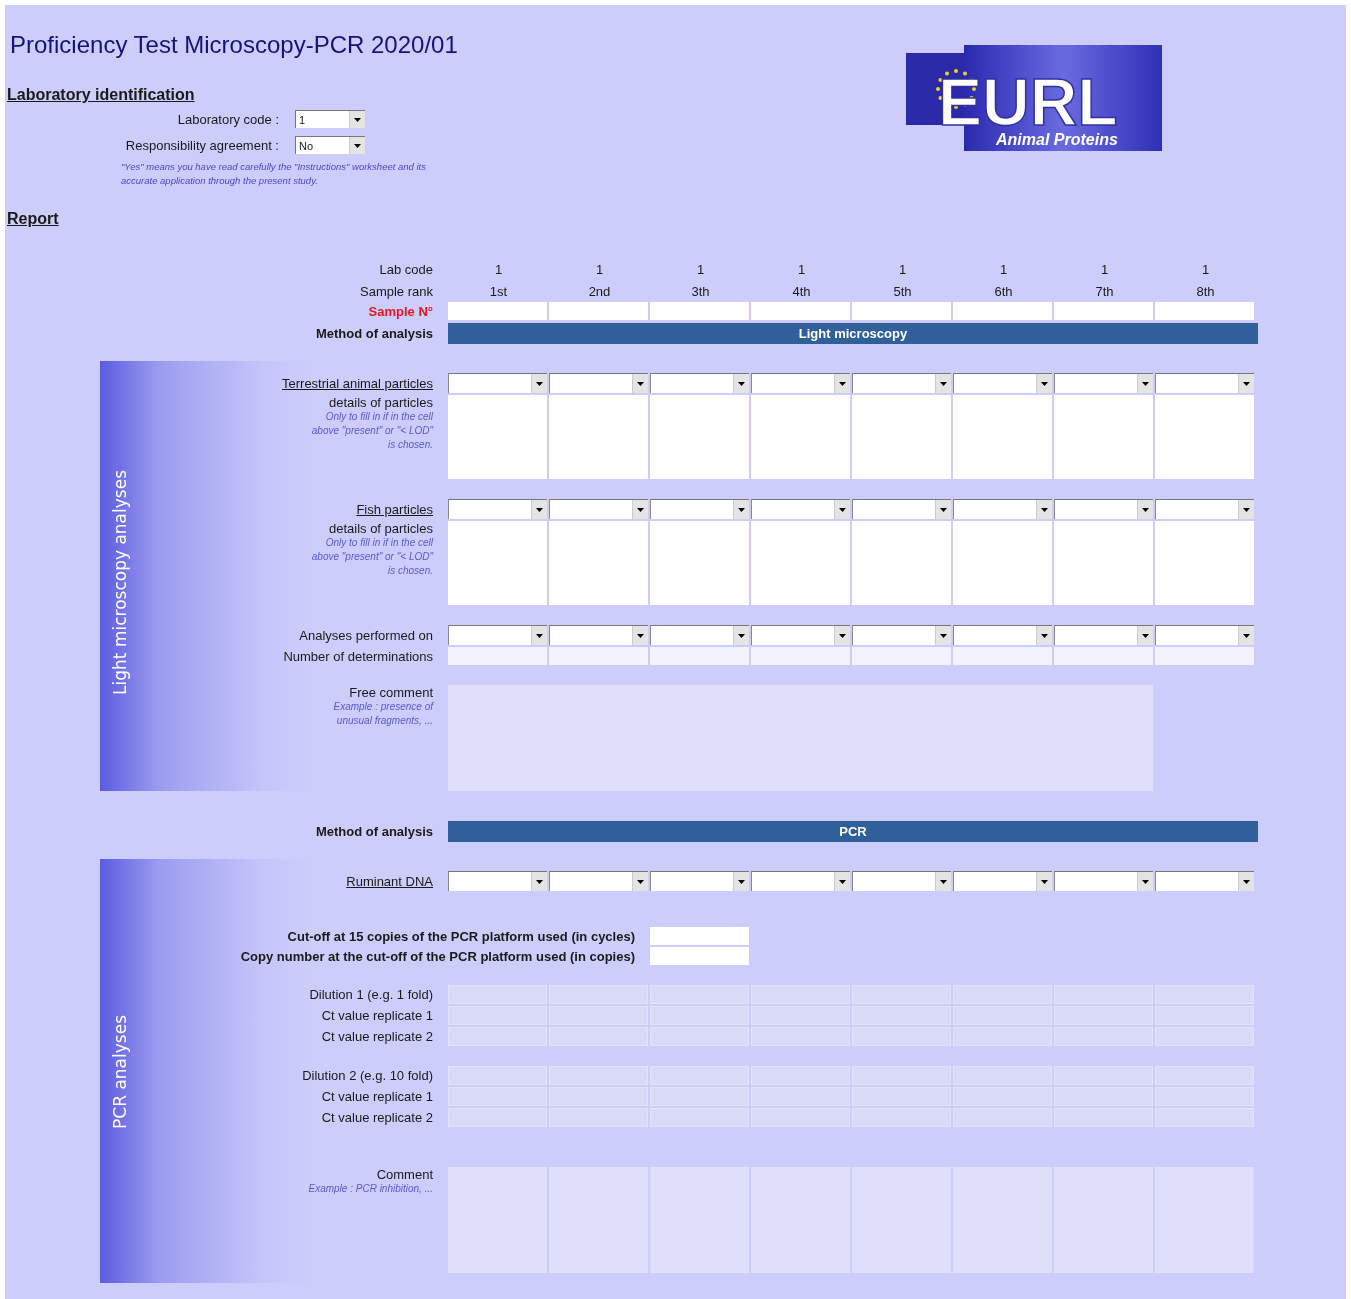  What do you see at coordinates (330, 145) in the screenshot?
I see `dropdown-field: No` at bounding box center [330, 145].